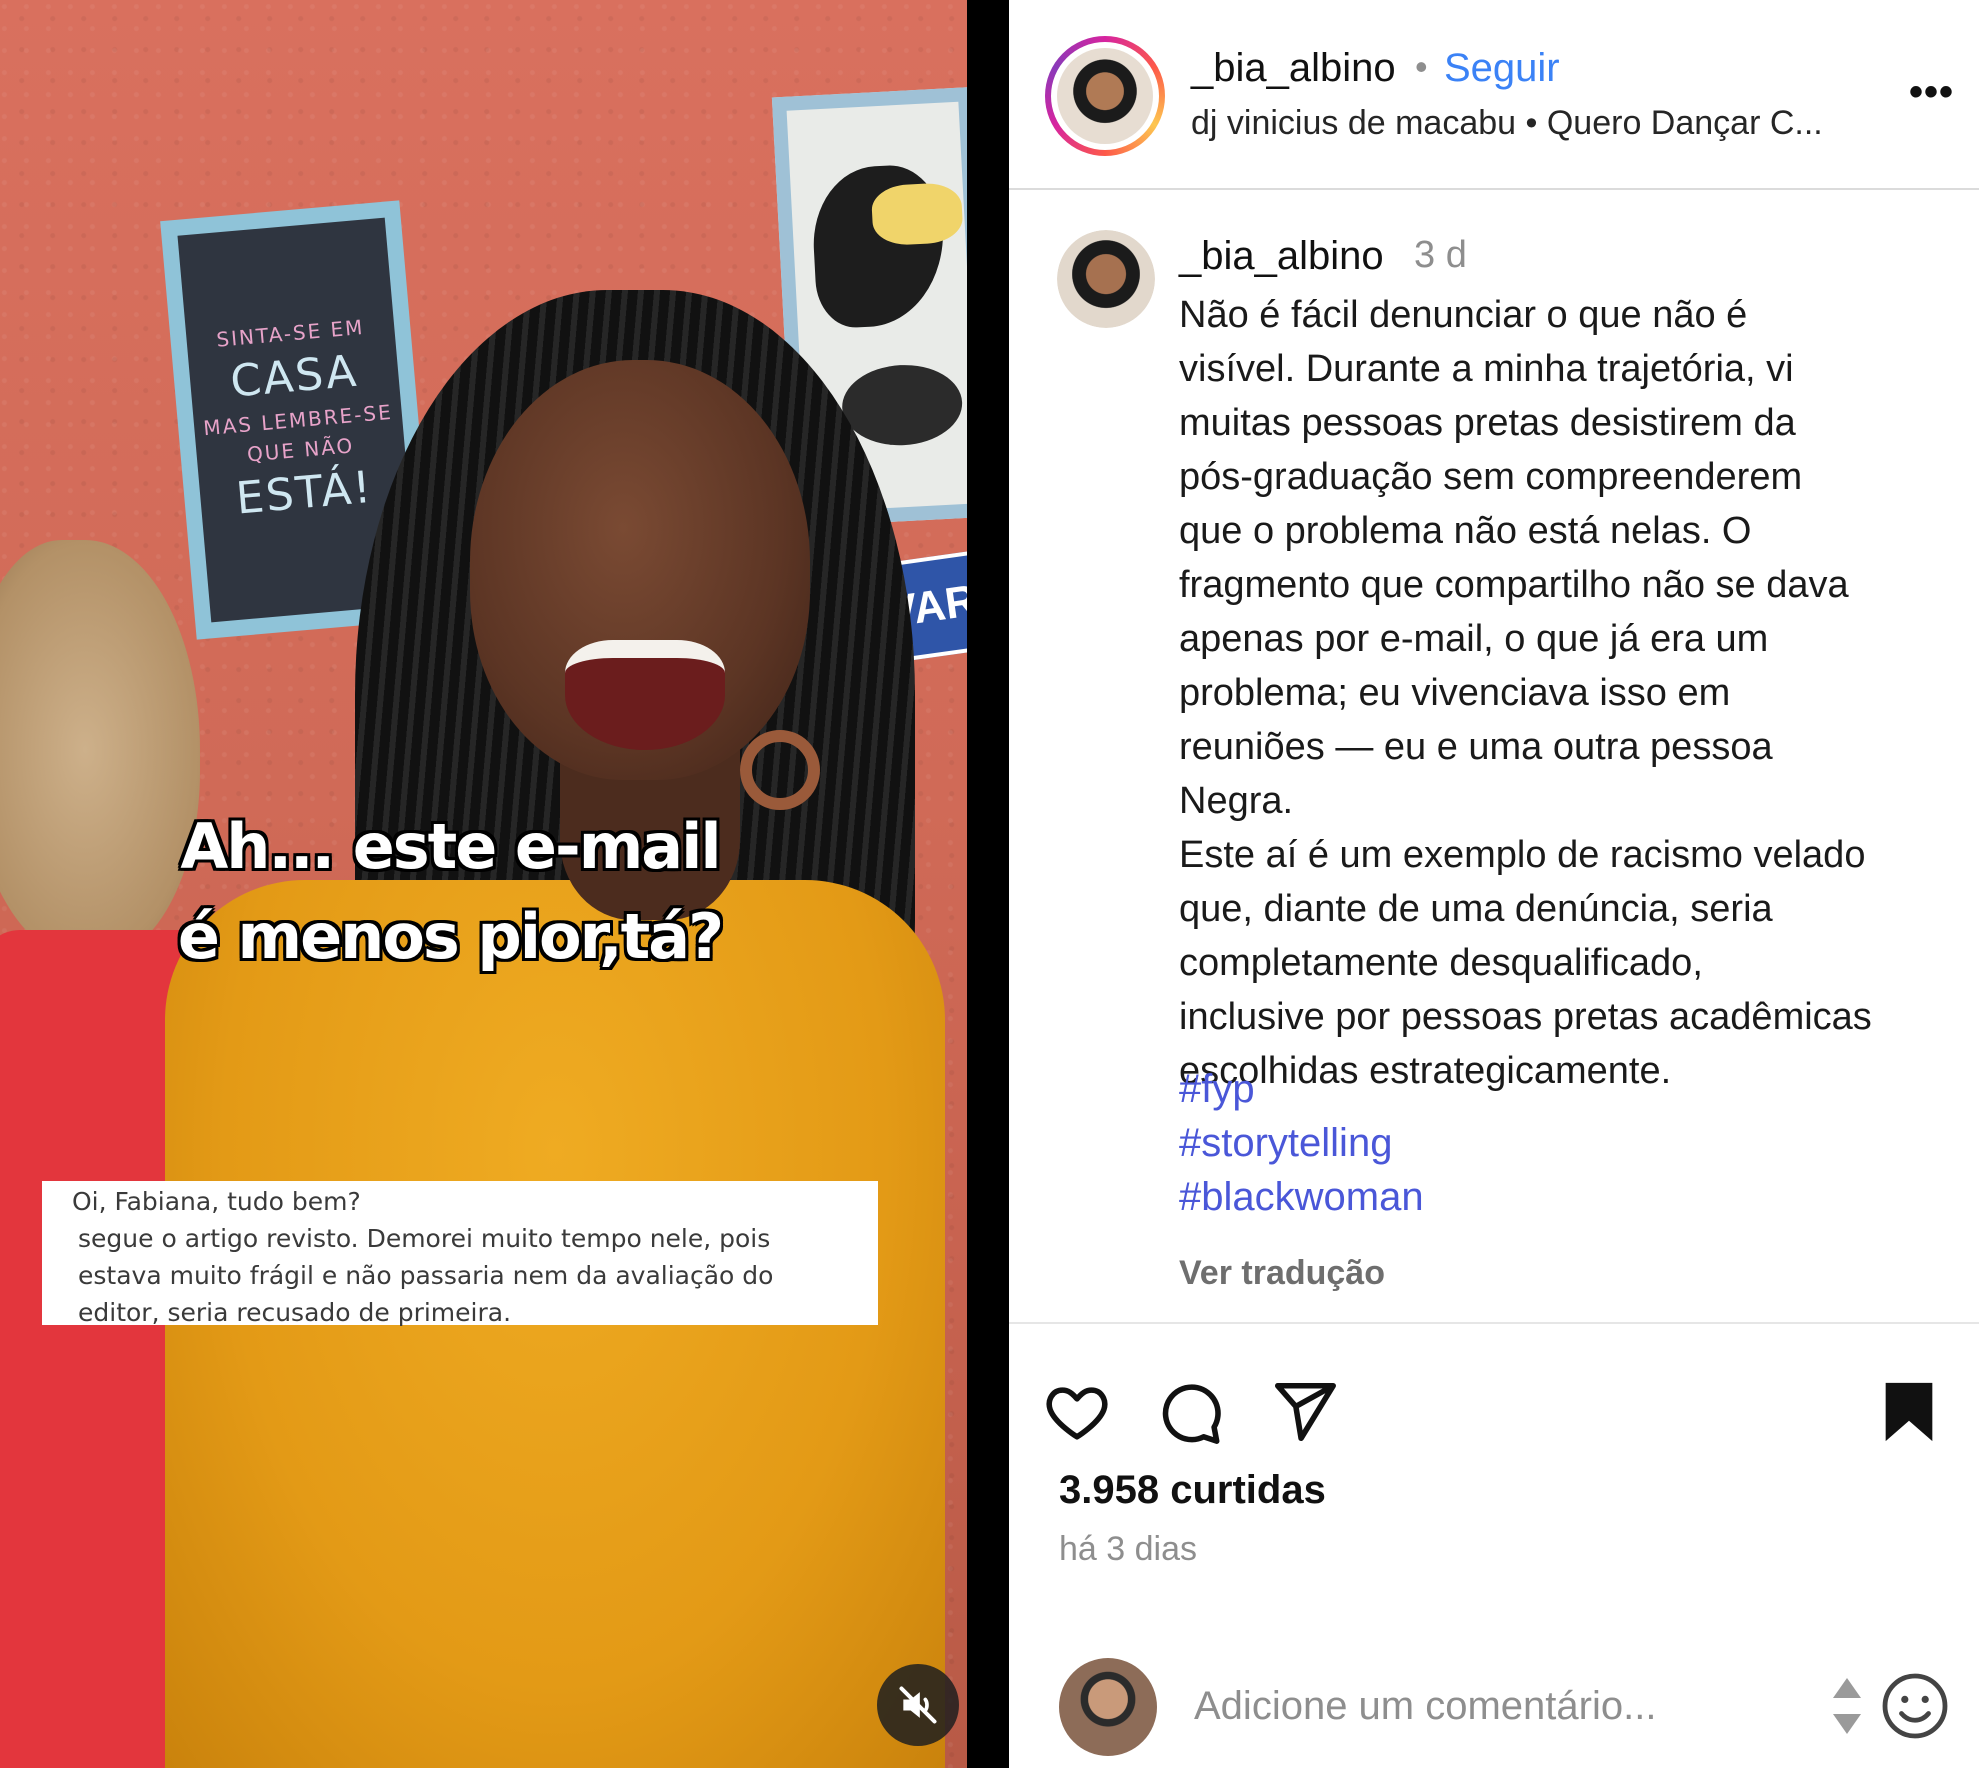 The image size is (1979, 1768). I want to click on heart-icon, so click(1077, 1413).